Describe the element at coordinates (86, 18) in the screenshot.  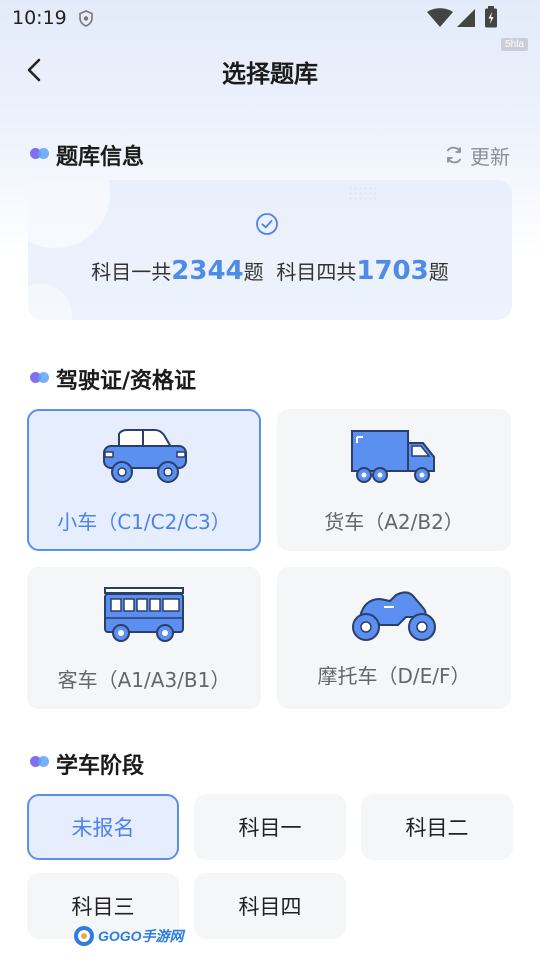
I see `shield-icon` at that location.